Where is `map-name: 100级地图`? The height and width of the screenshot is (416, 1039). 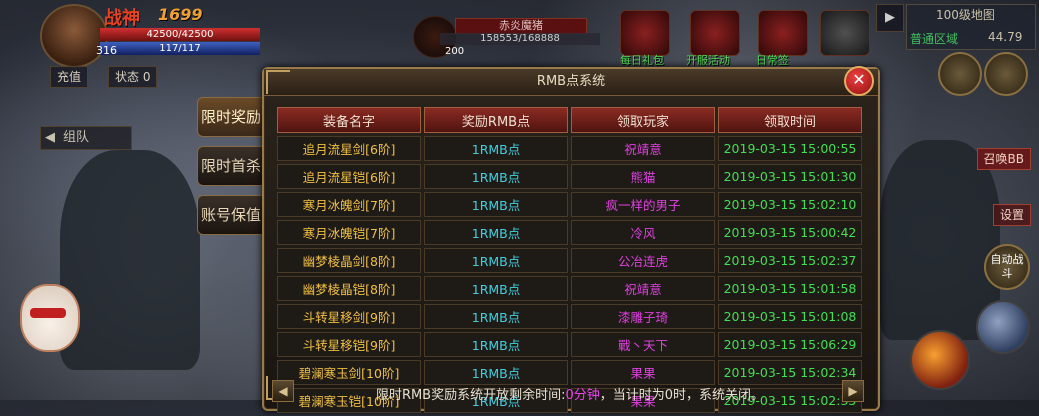 map-name: 100级地图 is located at coordinates (965, 15).